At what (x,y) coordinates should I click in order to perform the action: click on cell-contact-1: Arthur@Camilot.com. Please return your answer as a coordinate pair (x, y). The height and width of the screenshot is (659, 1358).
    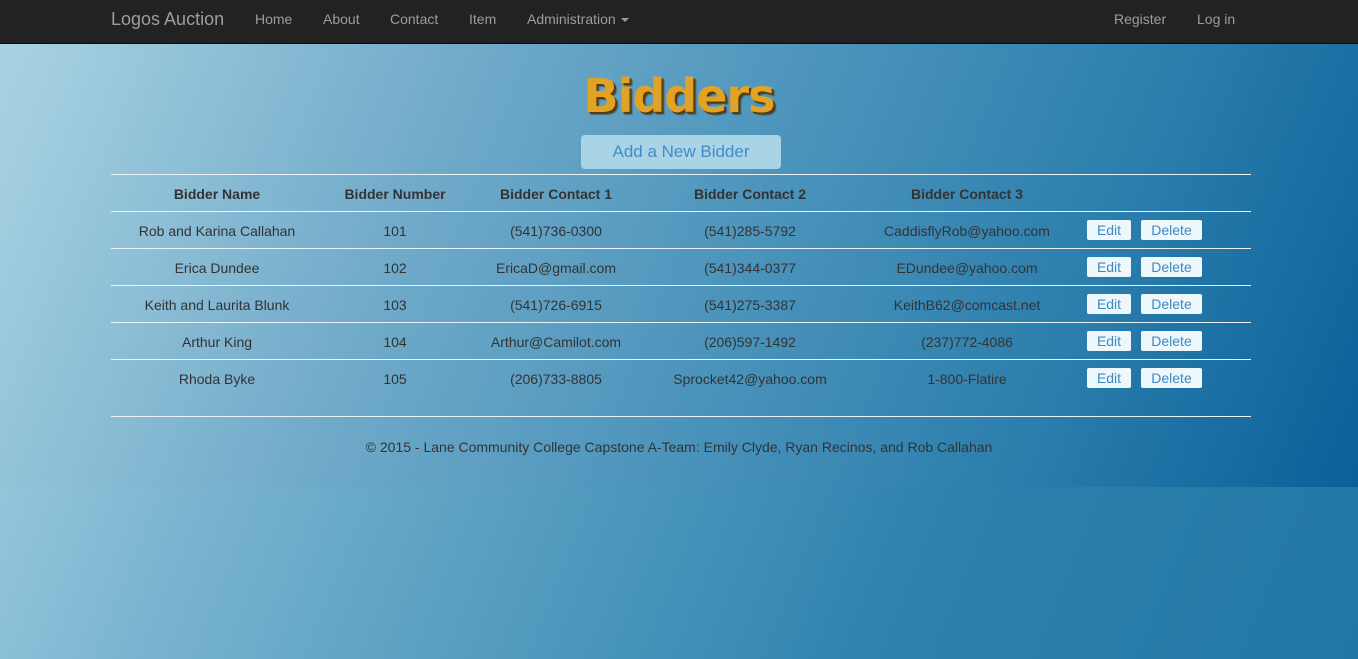
    Looking at the image, I should click on (556, 342).